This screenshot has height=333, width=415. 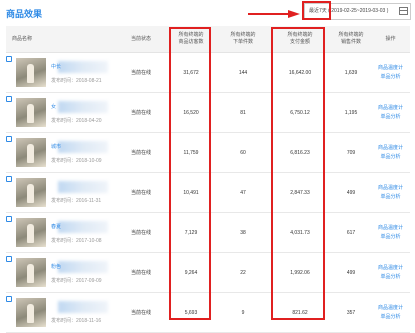 What do you see at coordinates (56, 66) in the screenshot?
I see `product-name: 中长` at bounding box center [56, 66].